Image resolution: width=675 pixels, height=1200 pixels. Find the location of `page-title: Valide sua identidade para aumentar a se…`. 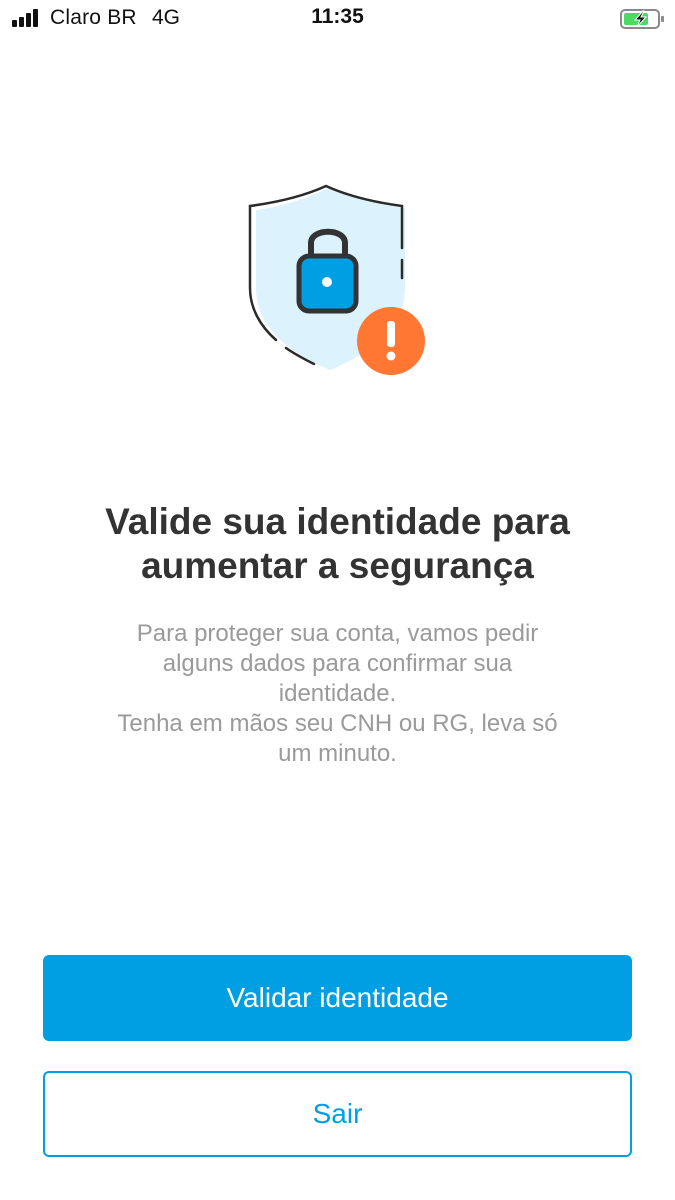

page-title: Valide sua identidade para aumentar a se… is located at coordinates (337, 544).